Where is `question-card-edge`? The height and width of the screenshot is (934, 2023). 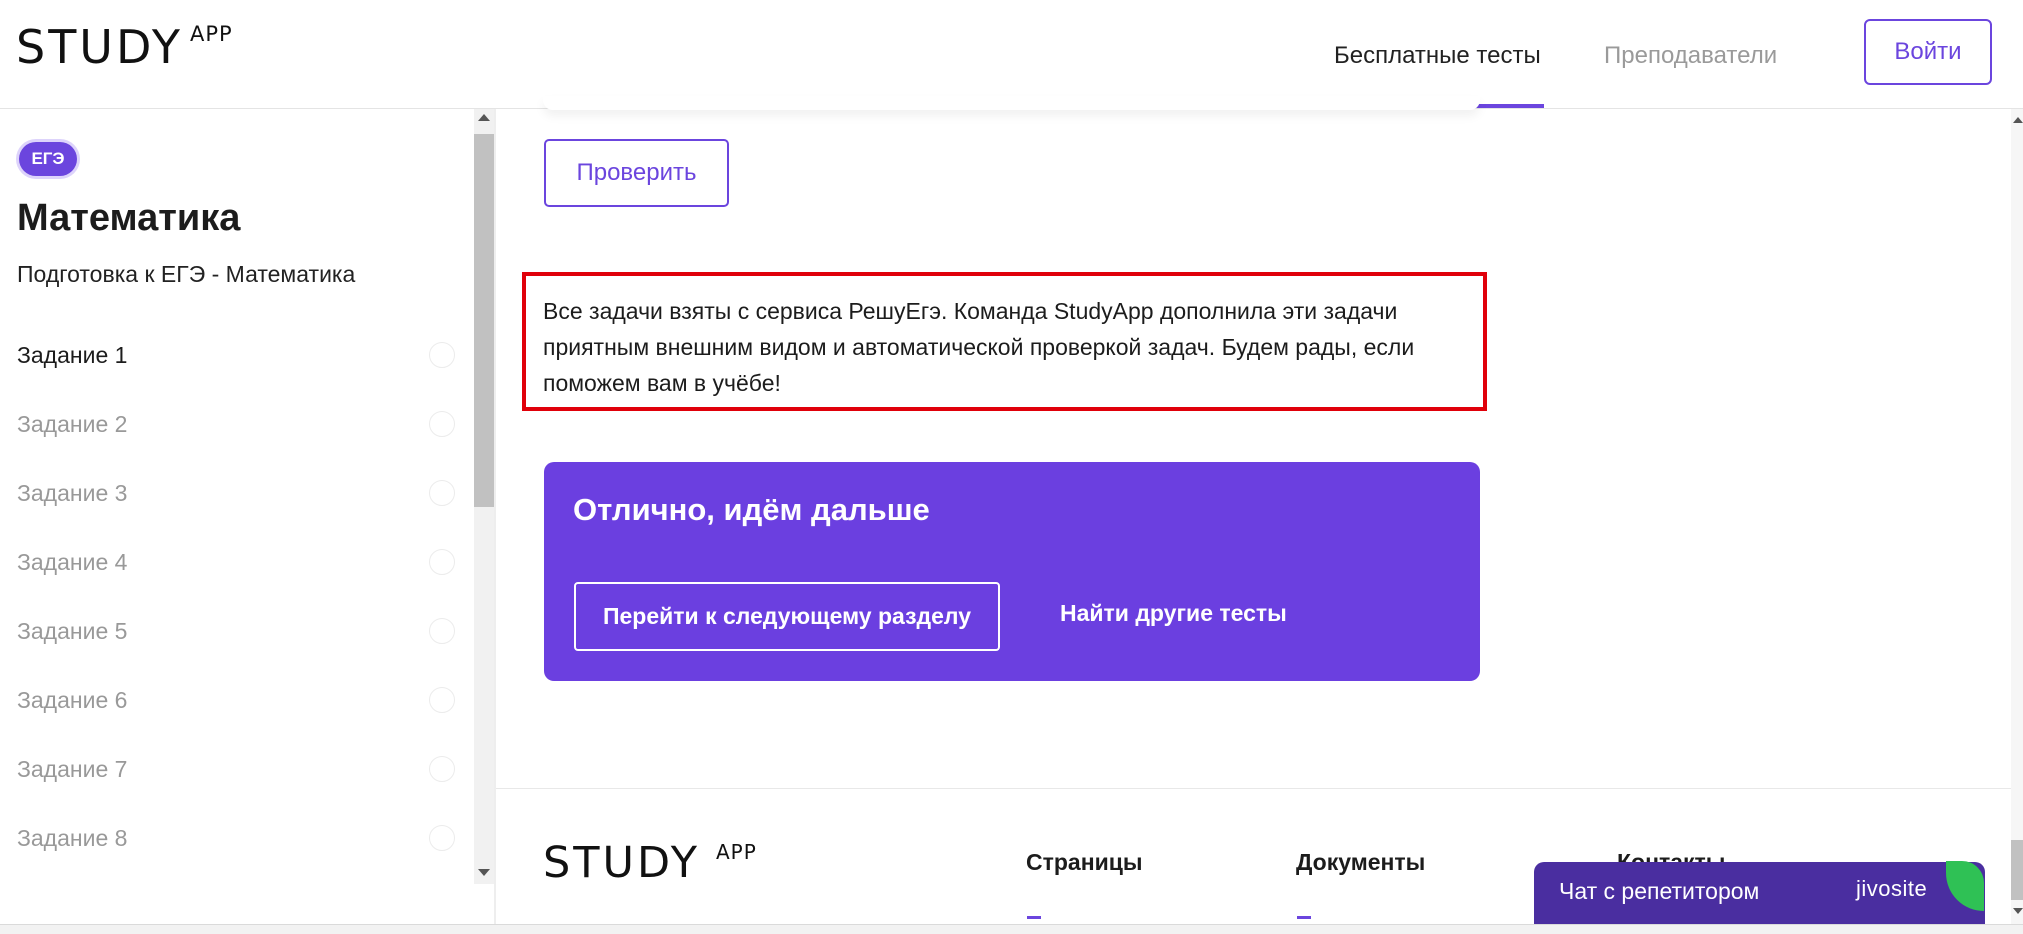
question-card-edge is located at coordinates (1011, 103).